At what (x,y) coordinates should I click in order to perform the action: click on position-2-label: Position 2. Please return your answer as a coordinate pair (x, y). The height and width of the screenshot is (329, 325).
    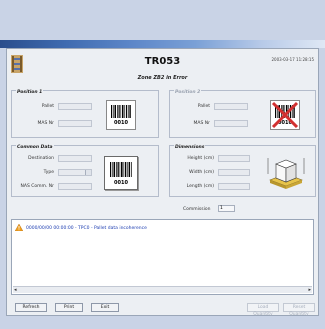
    Looking at the image, I should click on (188, 92).